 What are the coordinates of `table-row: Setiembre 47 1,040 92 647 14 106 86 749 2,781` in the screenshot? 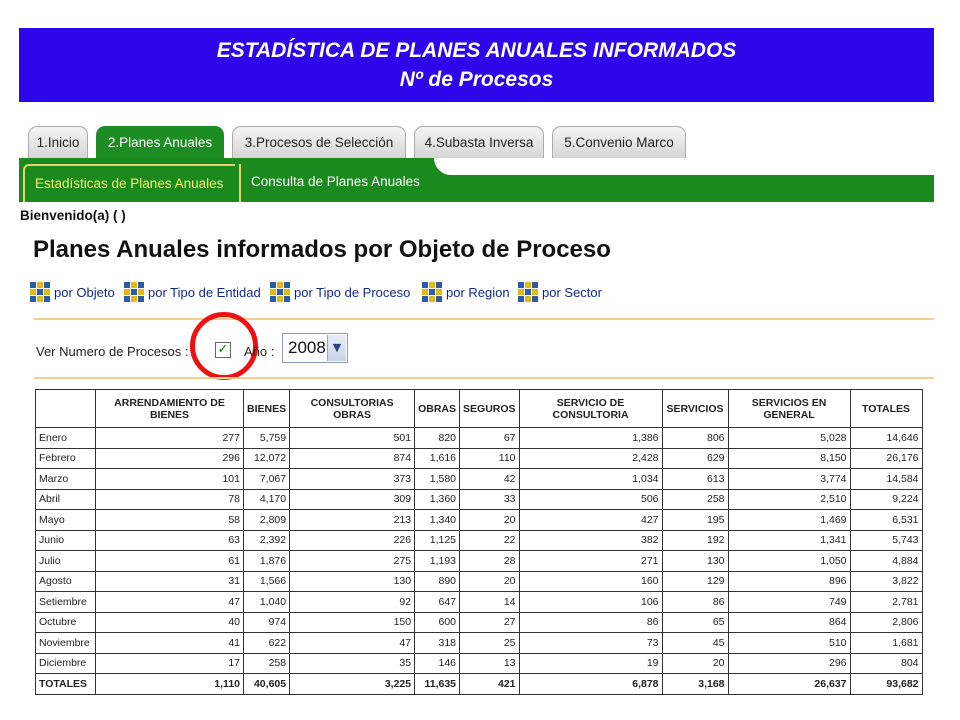 It's located at (479, 602).